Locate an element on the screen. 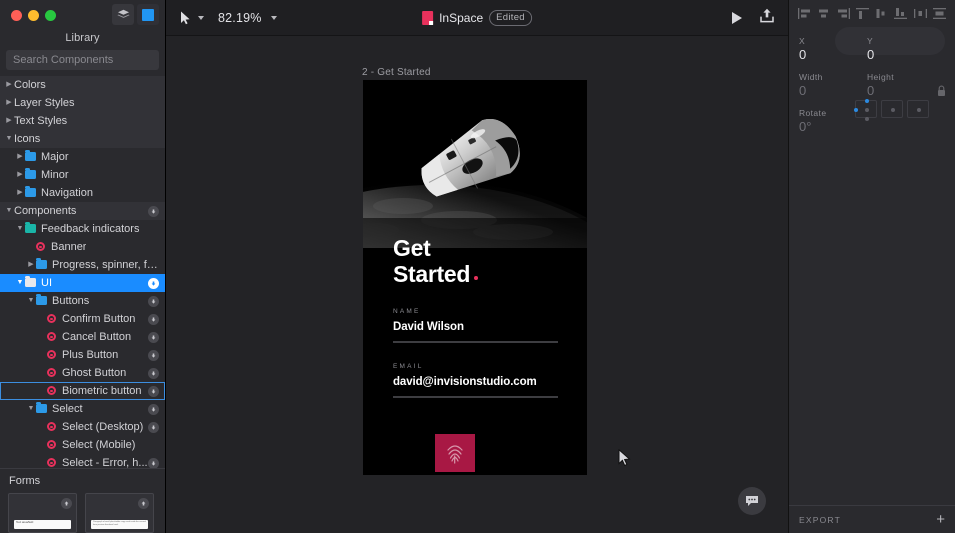  x-field: X 0 is located at coordinates (827, 49).